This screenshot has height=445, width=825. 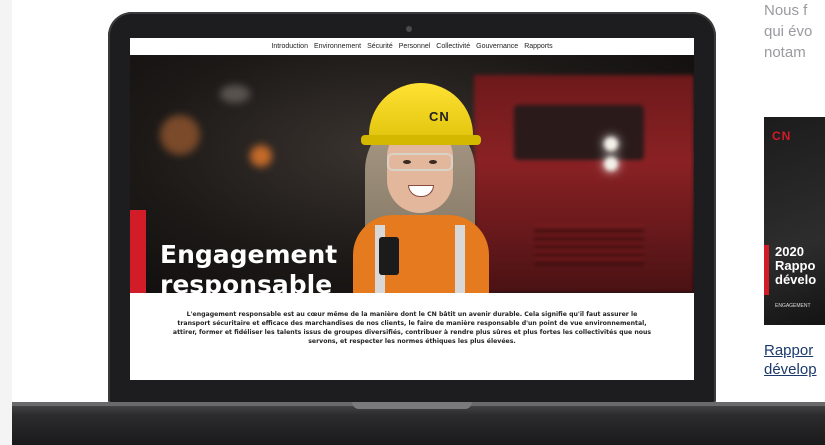 What do you see at coordinates (766, 270) in the screenshot?
I see `cover-accent-bar` at bounding box center [766, 270].